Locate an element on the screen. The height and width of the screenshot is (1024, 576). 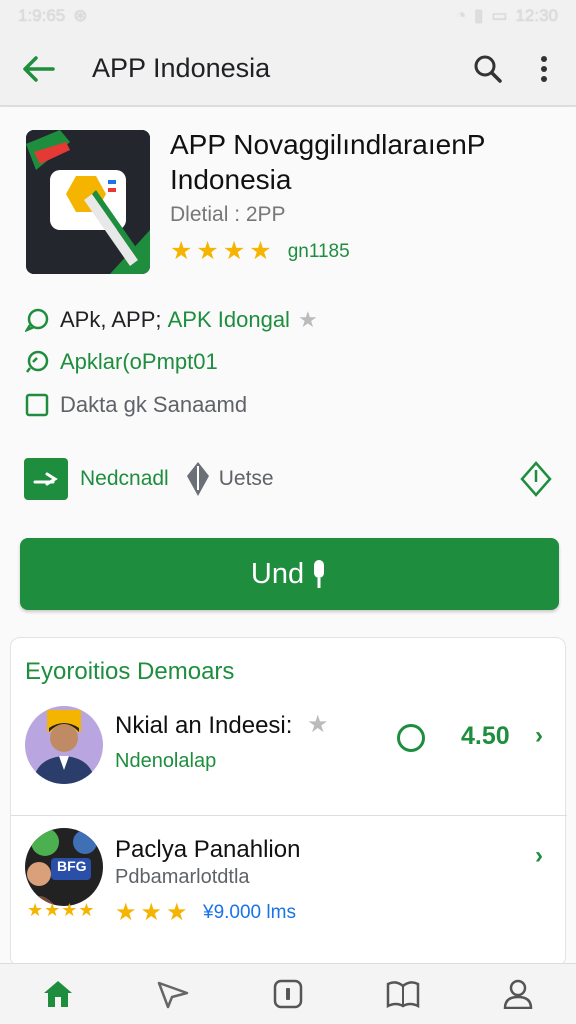
avatar: BFG is located at coordinates (64, 867).